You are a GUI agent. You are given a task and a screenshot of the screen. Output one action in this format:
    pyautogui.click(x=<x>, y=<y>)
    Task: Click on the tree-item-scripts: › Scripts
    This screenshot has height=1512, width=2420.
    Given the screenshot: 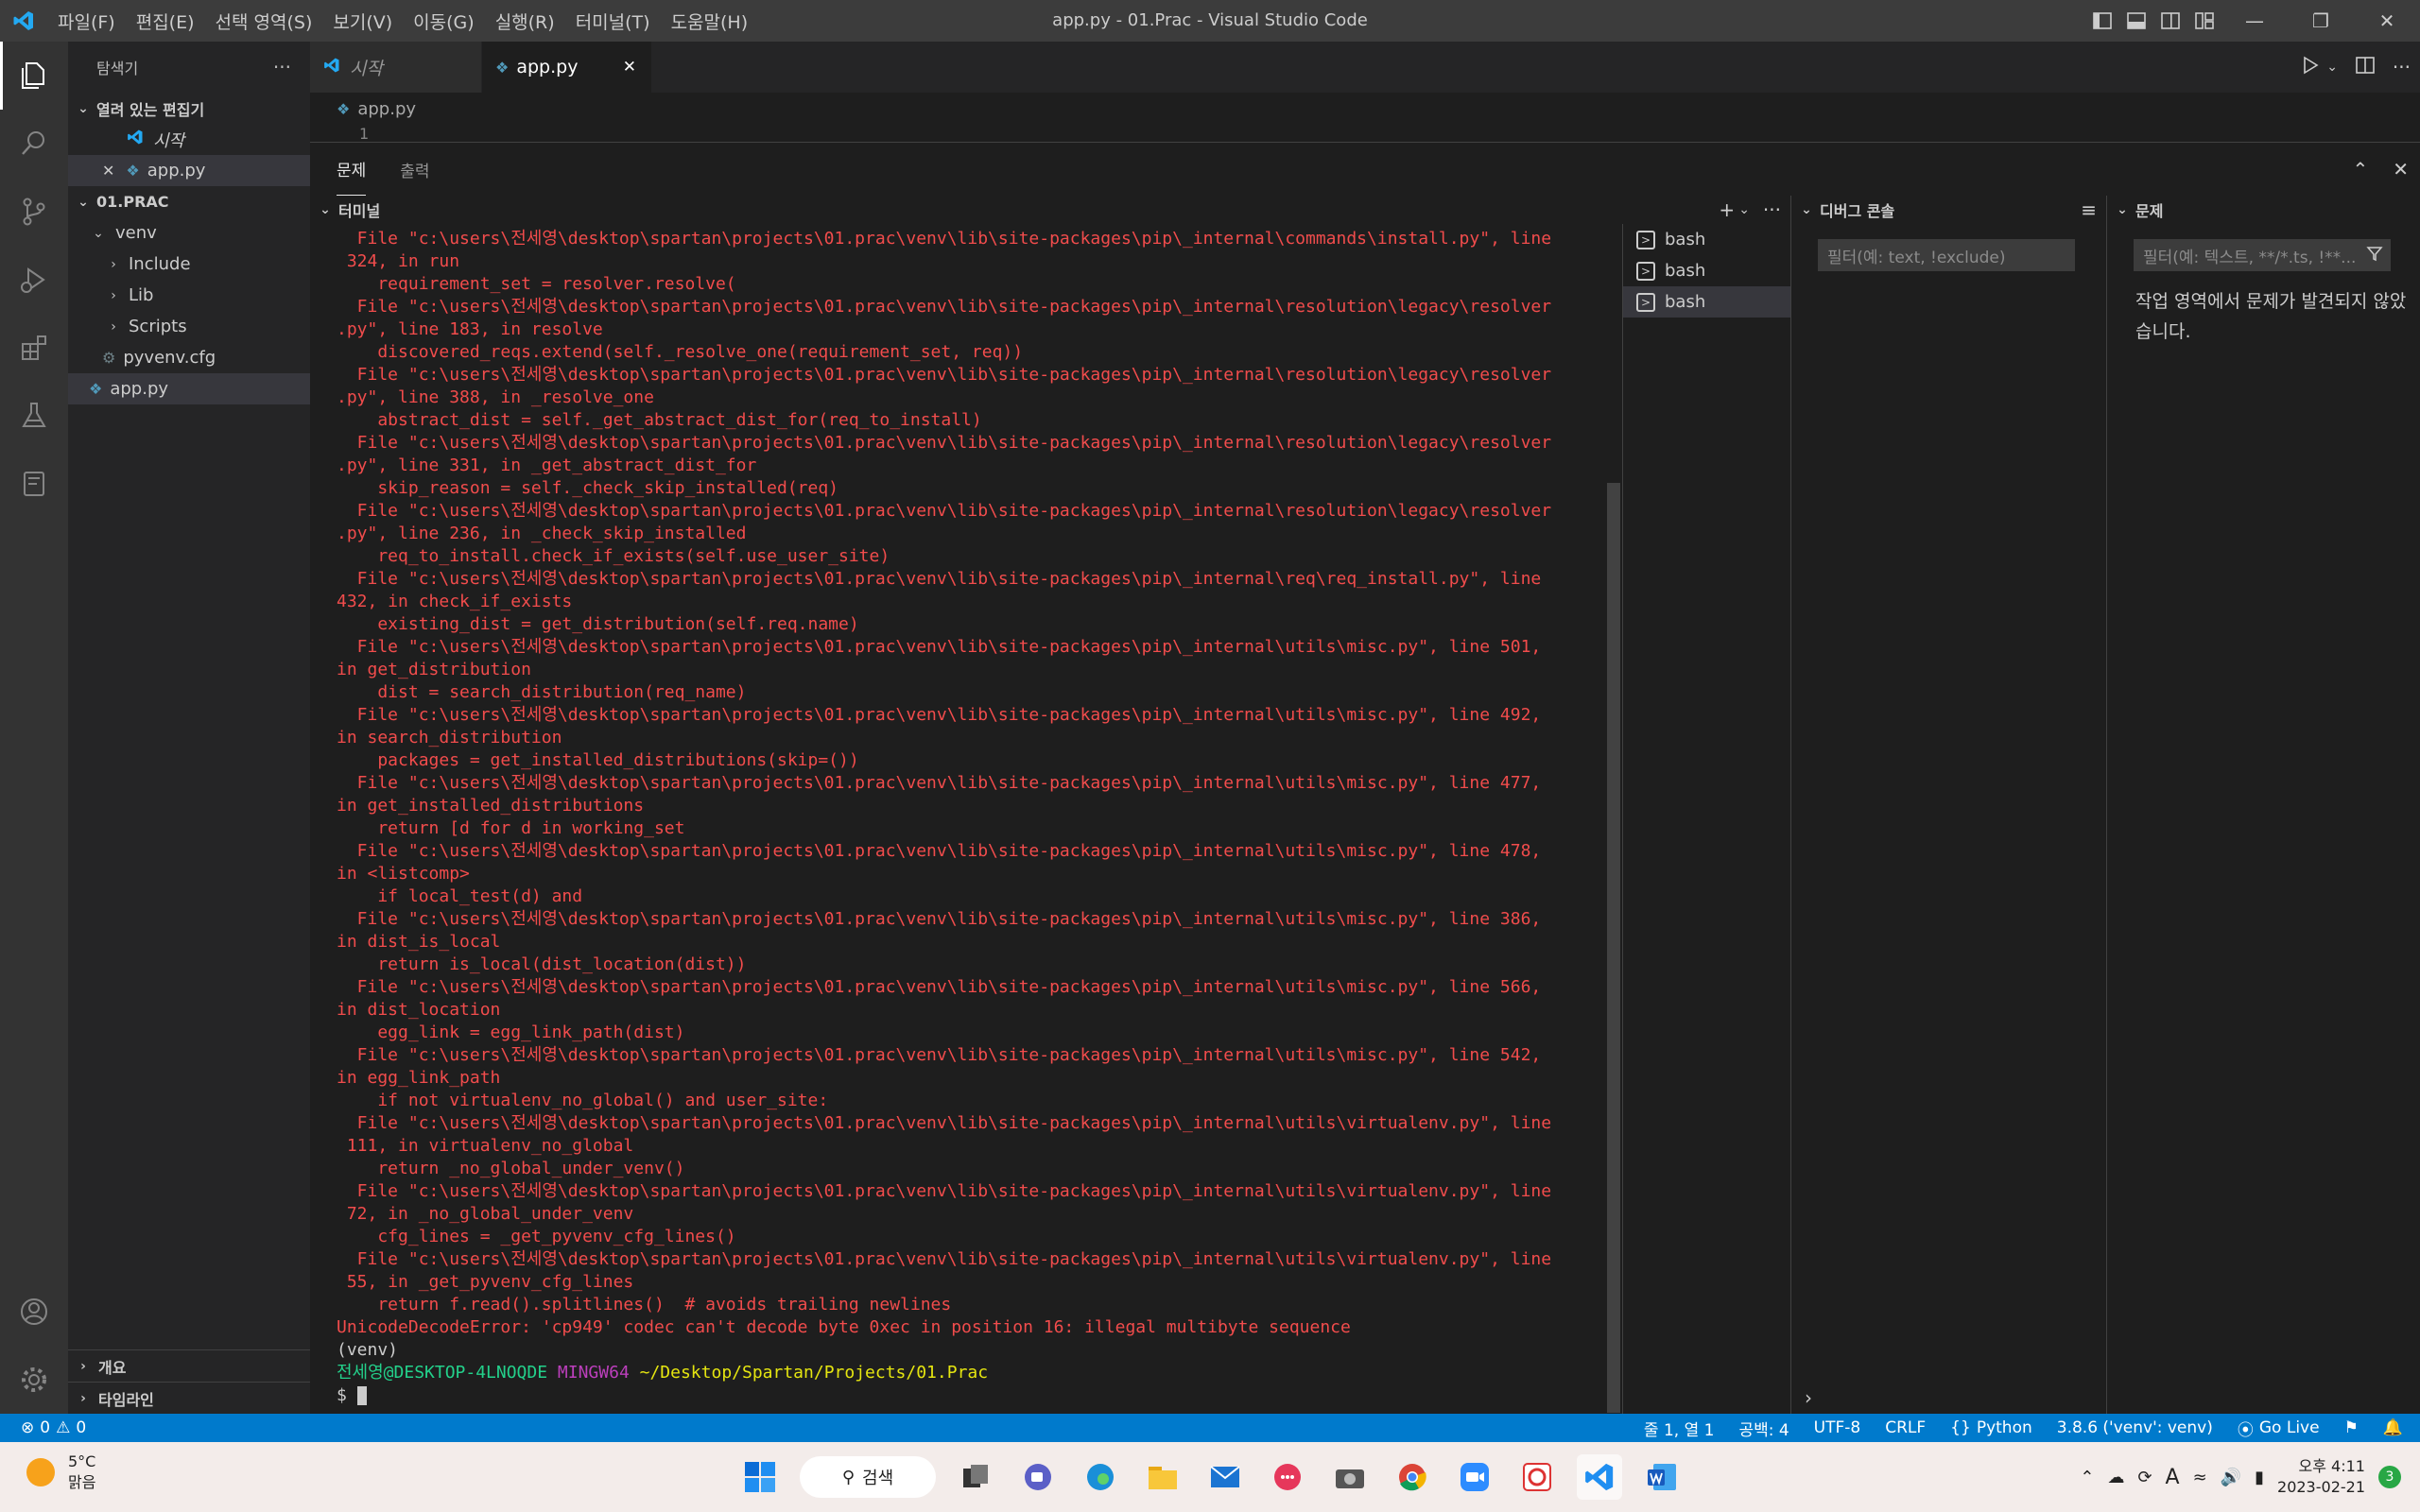 What is the action you would take?
    pyautogui.click(x=189, y=326)
    